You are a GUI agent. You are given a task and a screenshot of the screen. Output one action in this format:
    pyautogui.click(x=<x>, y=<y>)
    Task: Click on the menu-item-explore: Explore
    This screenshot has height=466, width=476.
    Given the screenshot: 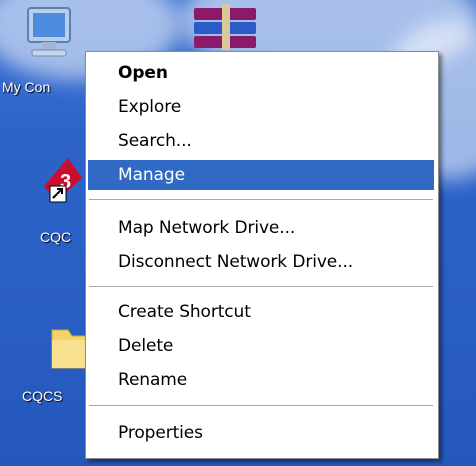 What is the action you would take?
    pyautogui.click(x=261, y=107)
    